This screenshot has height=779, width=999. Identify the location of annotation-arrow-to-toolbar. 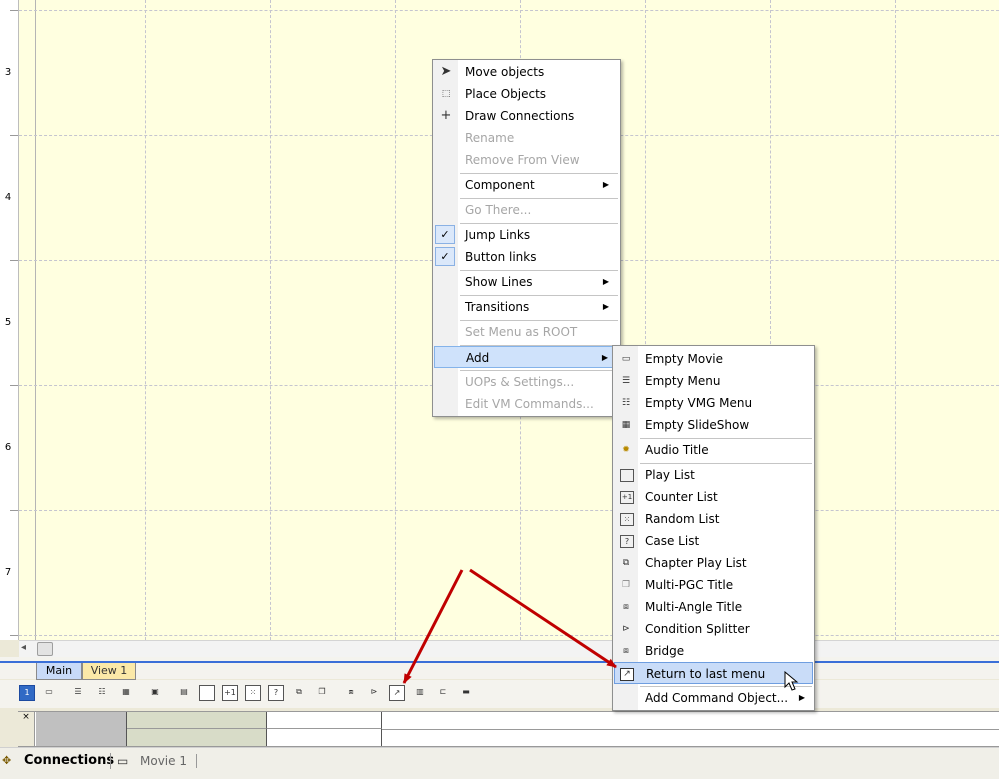
(433, 626).